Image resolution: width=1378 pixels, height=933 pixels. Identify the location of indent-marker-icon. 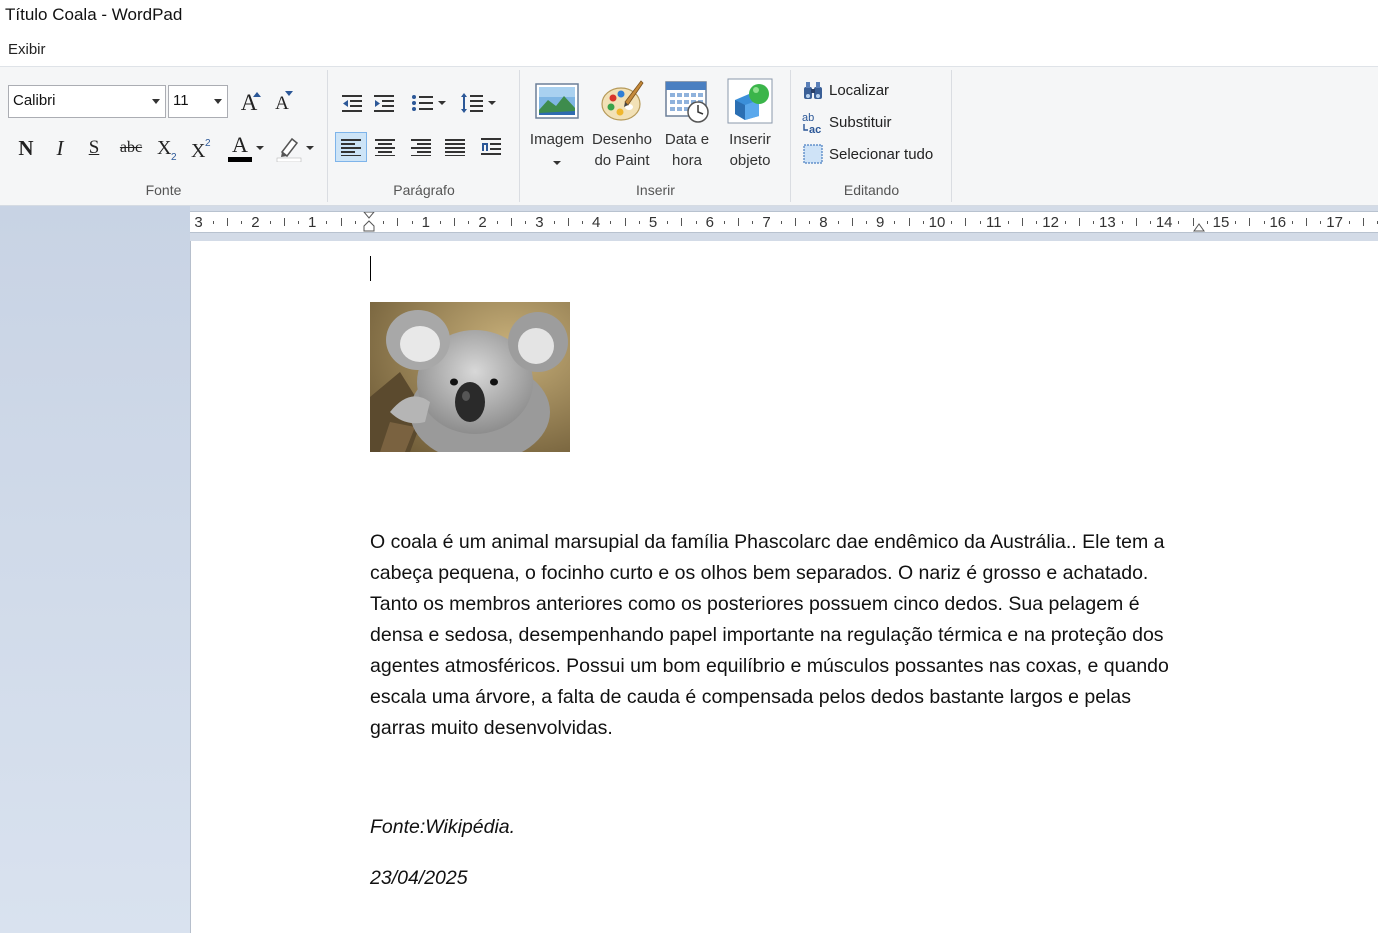
(369, 222).